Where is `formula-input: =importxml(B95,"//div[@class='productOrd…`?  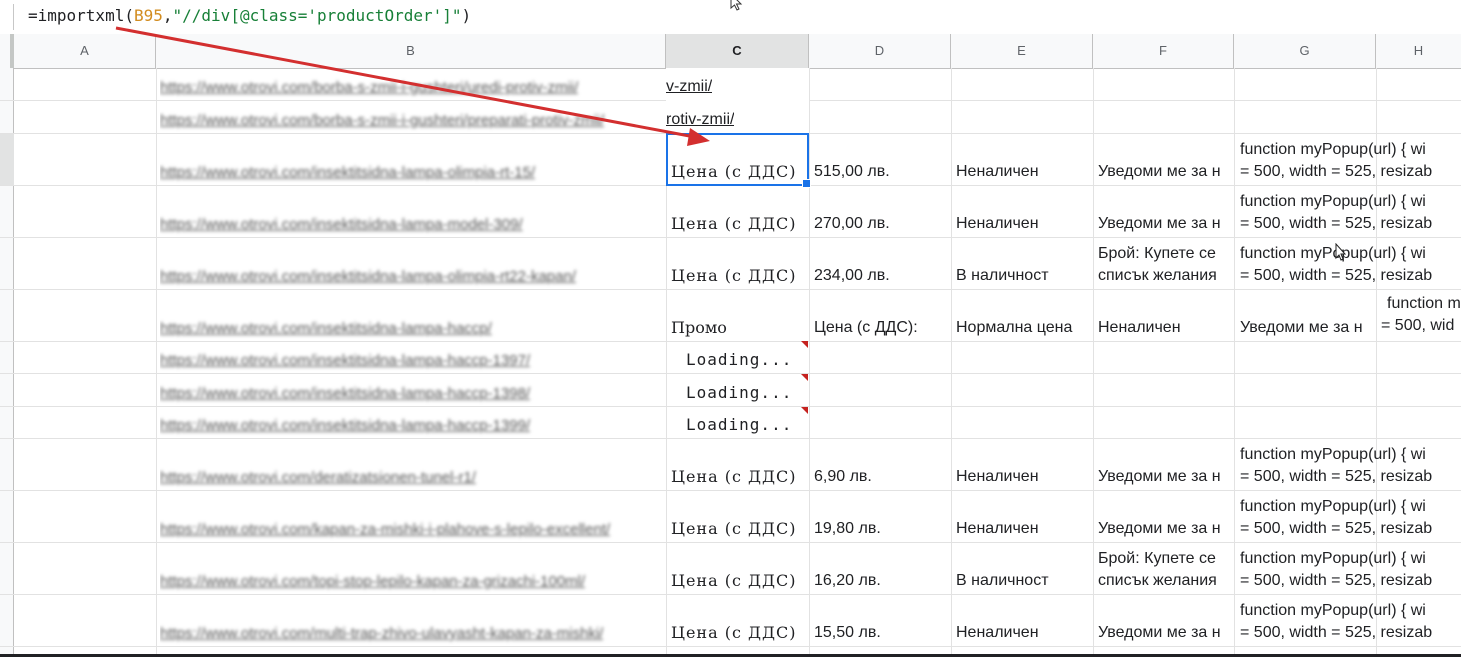
formula-input: =importxml(B95,"//div[@class='productOrd… is located at coordinates (249, 15).